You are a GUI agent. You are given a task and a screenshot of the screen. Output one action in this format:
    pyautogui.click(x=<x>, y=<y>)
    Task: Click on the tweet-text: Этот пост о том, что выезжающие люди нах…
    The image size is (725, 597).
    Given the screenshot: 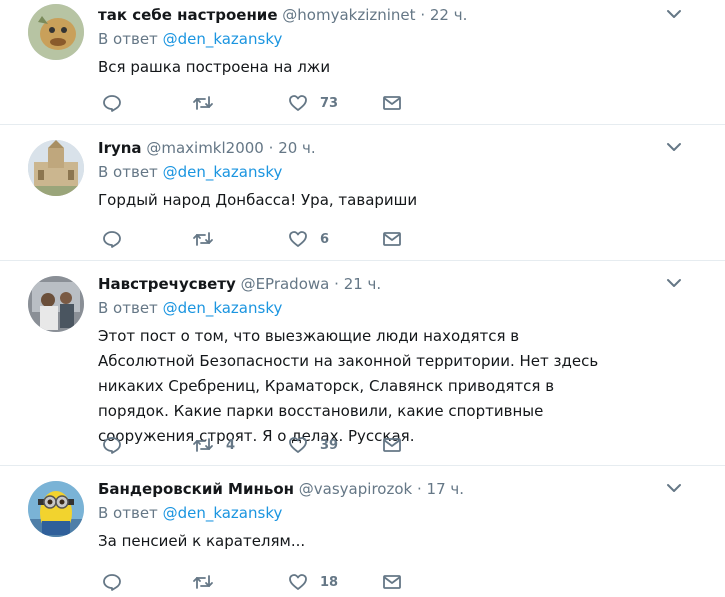 What is the action you would take?
    pyautogui.click(x=348, y=386)
    